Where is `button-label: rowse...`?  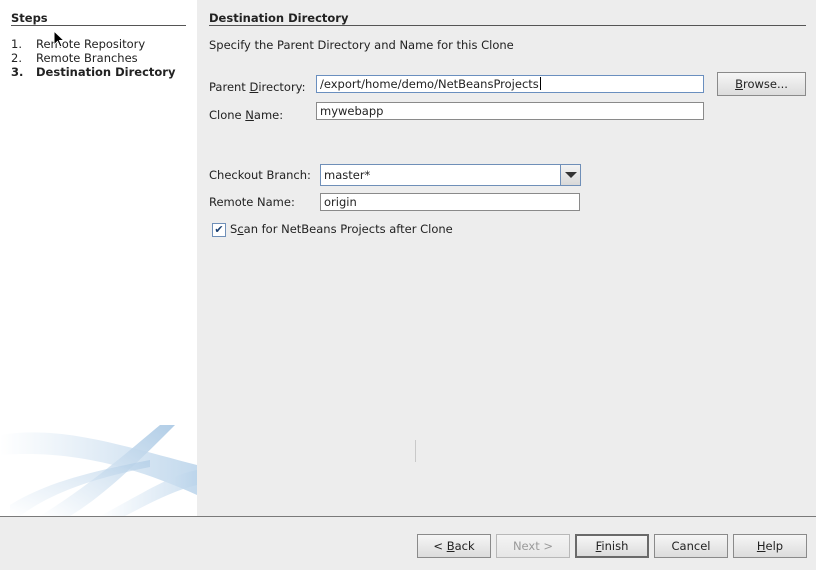
button-label: rowse... is located at coordinates (765, 84).